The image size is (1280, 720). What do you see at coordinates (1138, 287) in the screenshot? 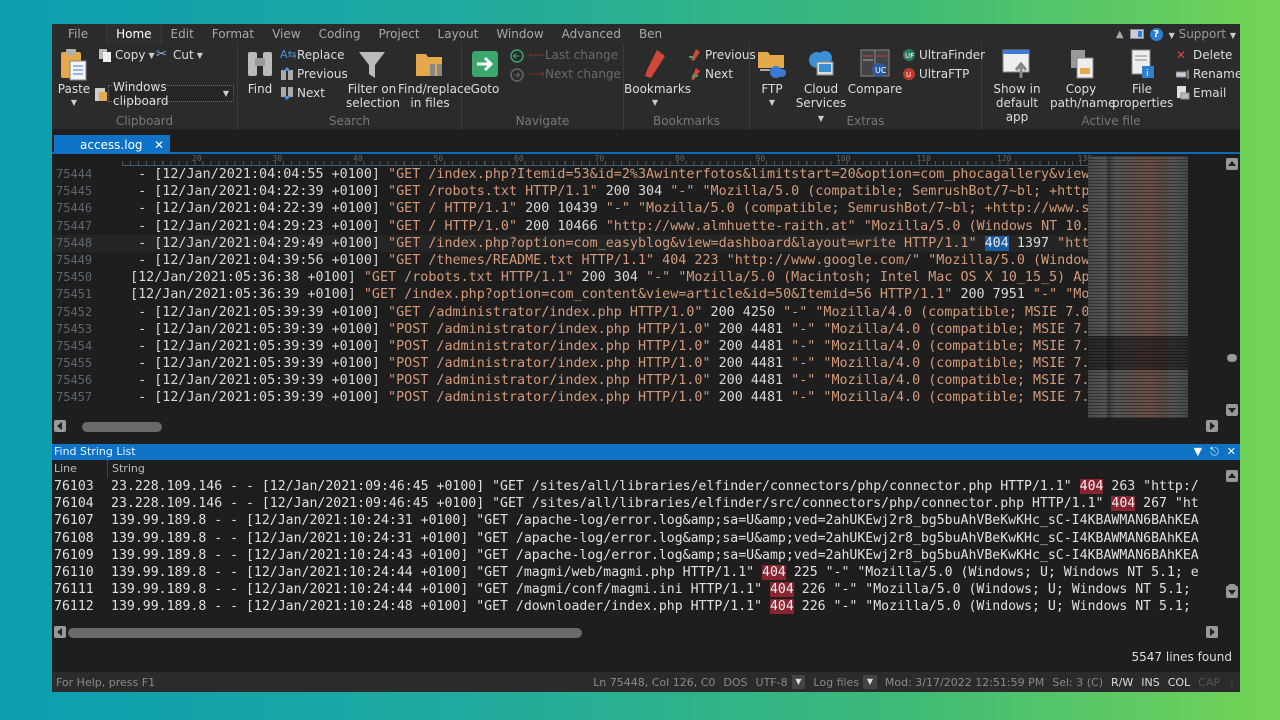
I see `minimap` at bounding box center [1138, 287].